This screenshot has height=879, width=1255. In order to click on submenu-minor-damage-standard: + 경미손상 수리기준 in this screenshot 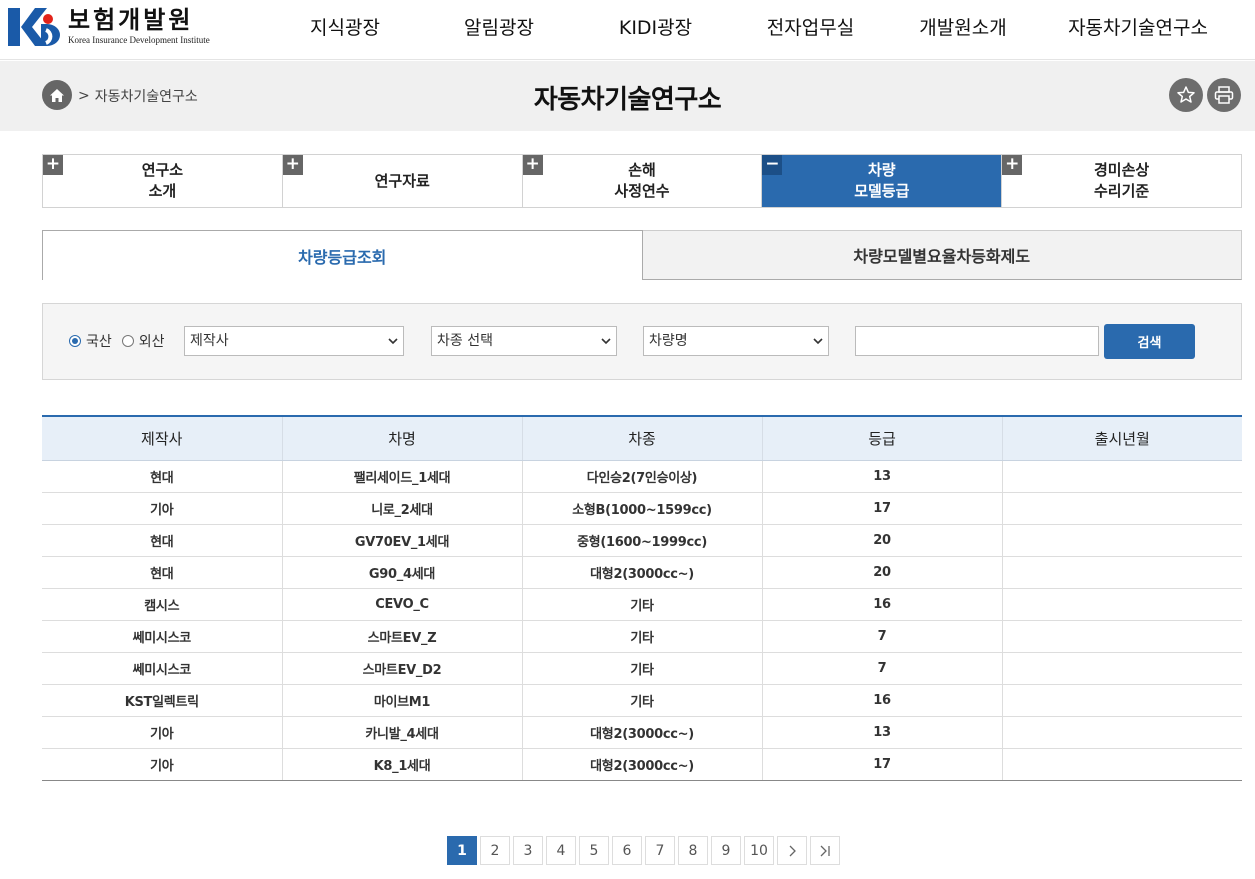, I will do `click(1121, 181)`.